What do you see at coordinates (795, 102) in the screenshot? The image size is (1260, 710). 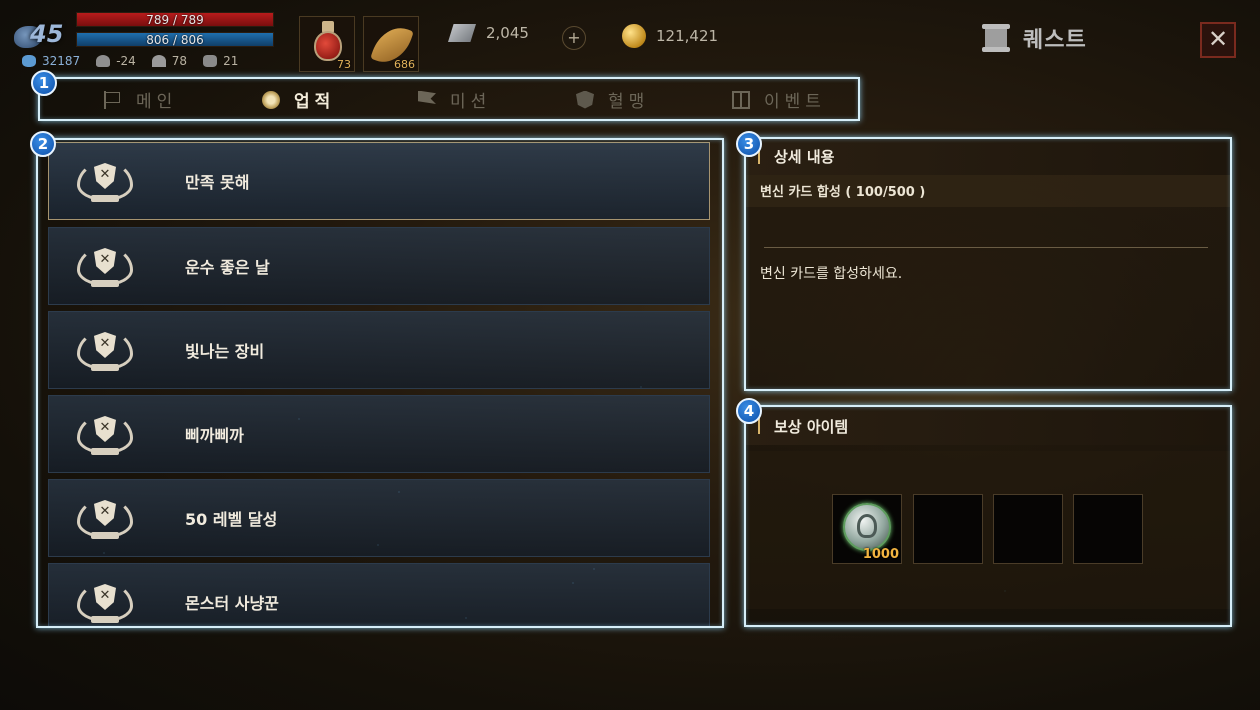 I see `tab-event-label: 이벤트` at bounding box center [795, 102].